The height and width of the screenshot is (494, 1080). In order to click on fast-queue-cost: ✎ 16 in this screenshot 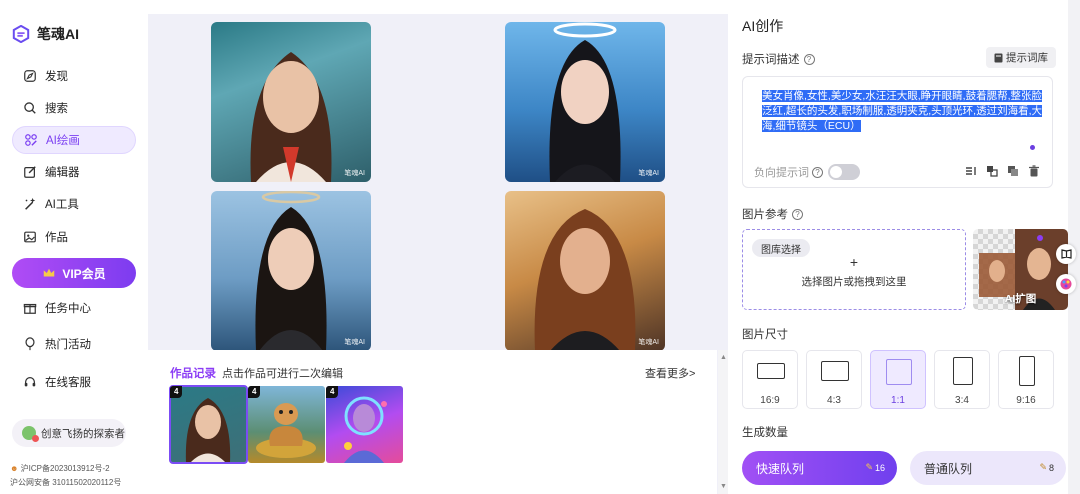, I will do `click(875, 467)`.